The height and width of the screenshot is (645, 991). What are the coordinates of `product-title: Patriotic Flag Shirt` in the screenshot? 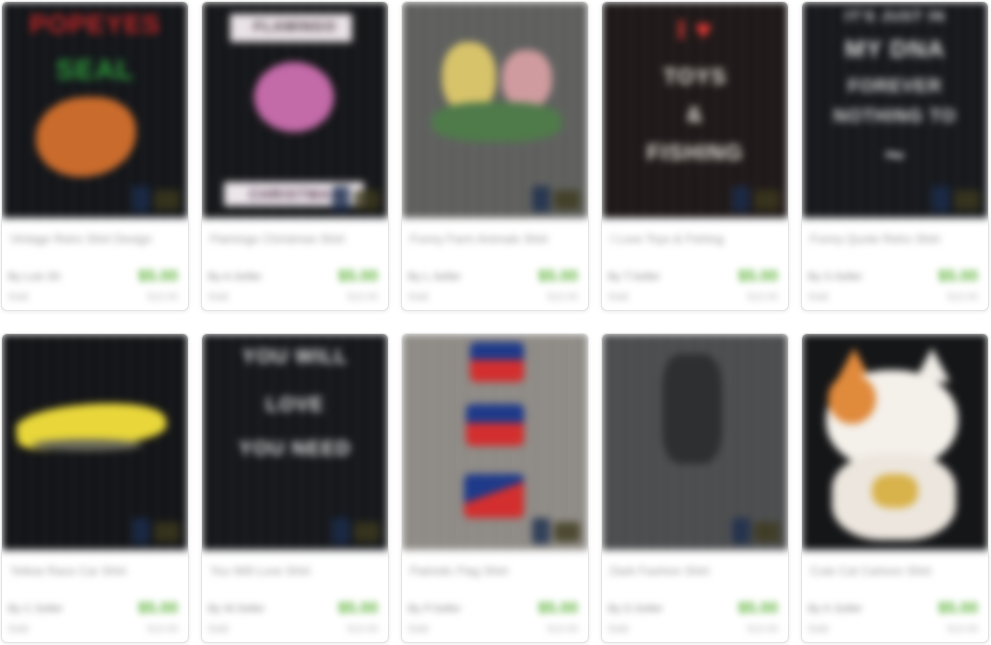 It's located at (495, 571).